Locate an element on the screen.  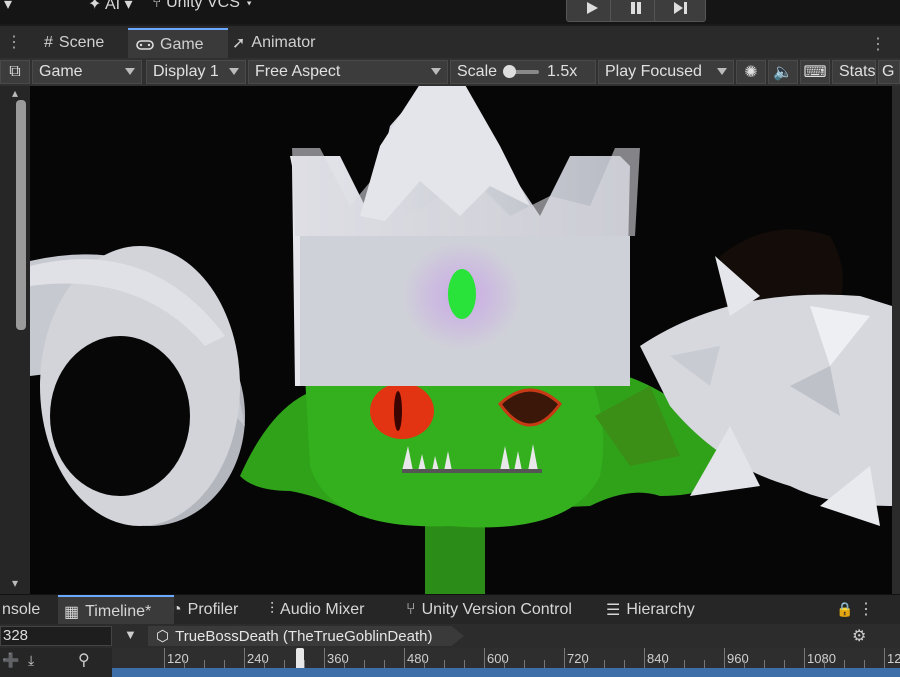
tab-console-label: nsole is located at coordinates (21, 609).